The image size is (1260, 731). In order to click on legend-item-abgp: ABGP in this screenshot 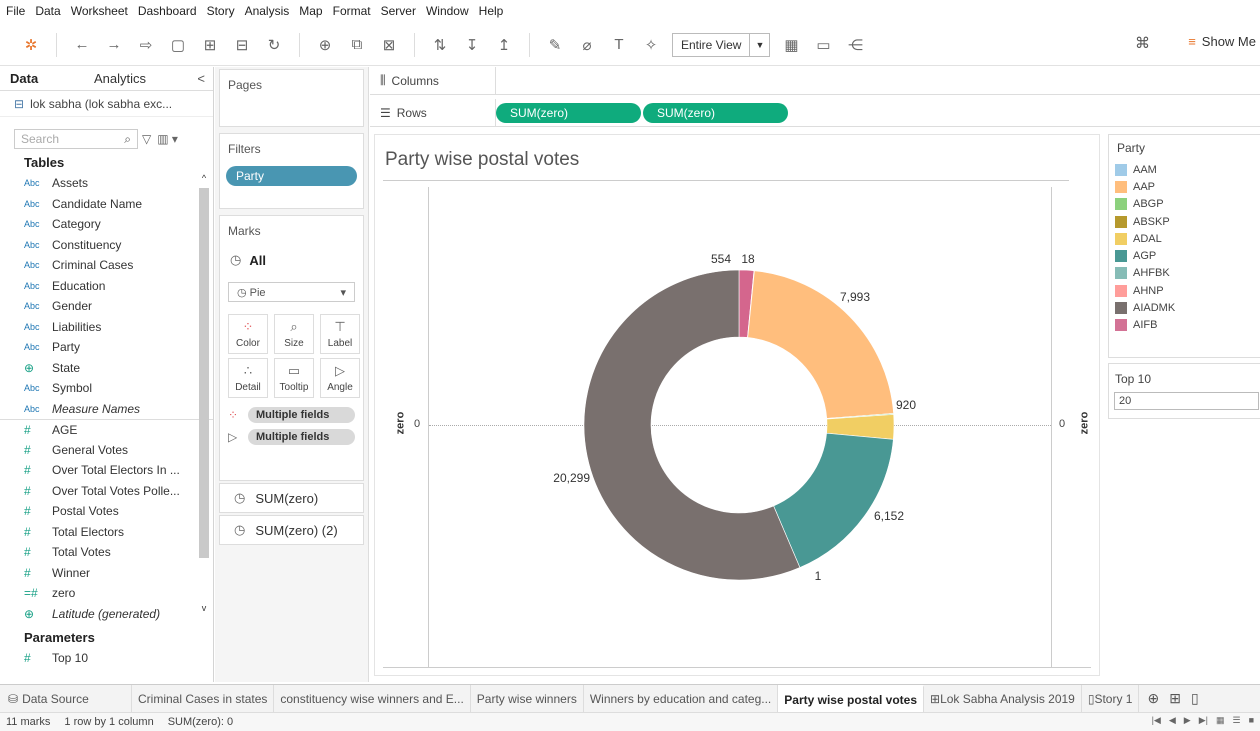, I will do `click(1184, 204)`.